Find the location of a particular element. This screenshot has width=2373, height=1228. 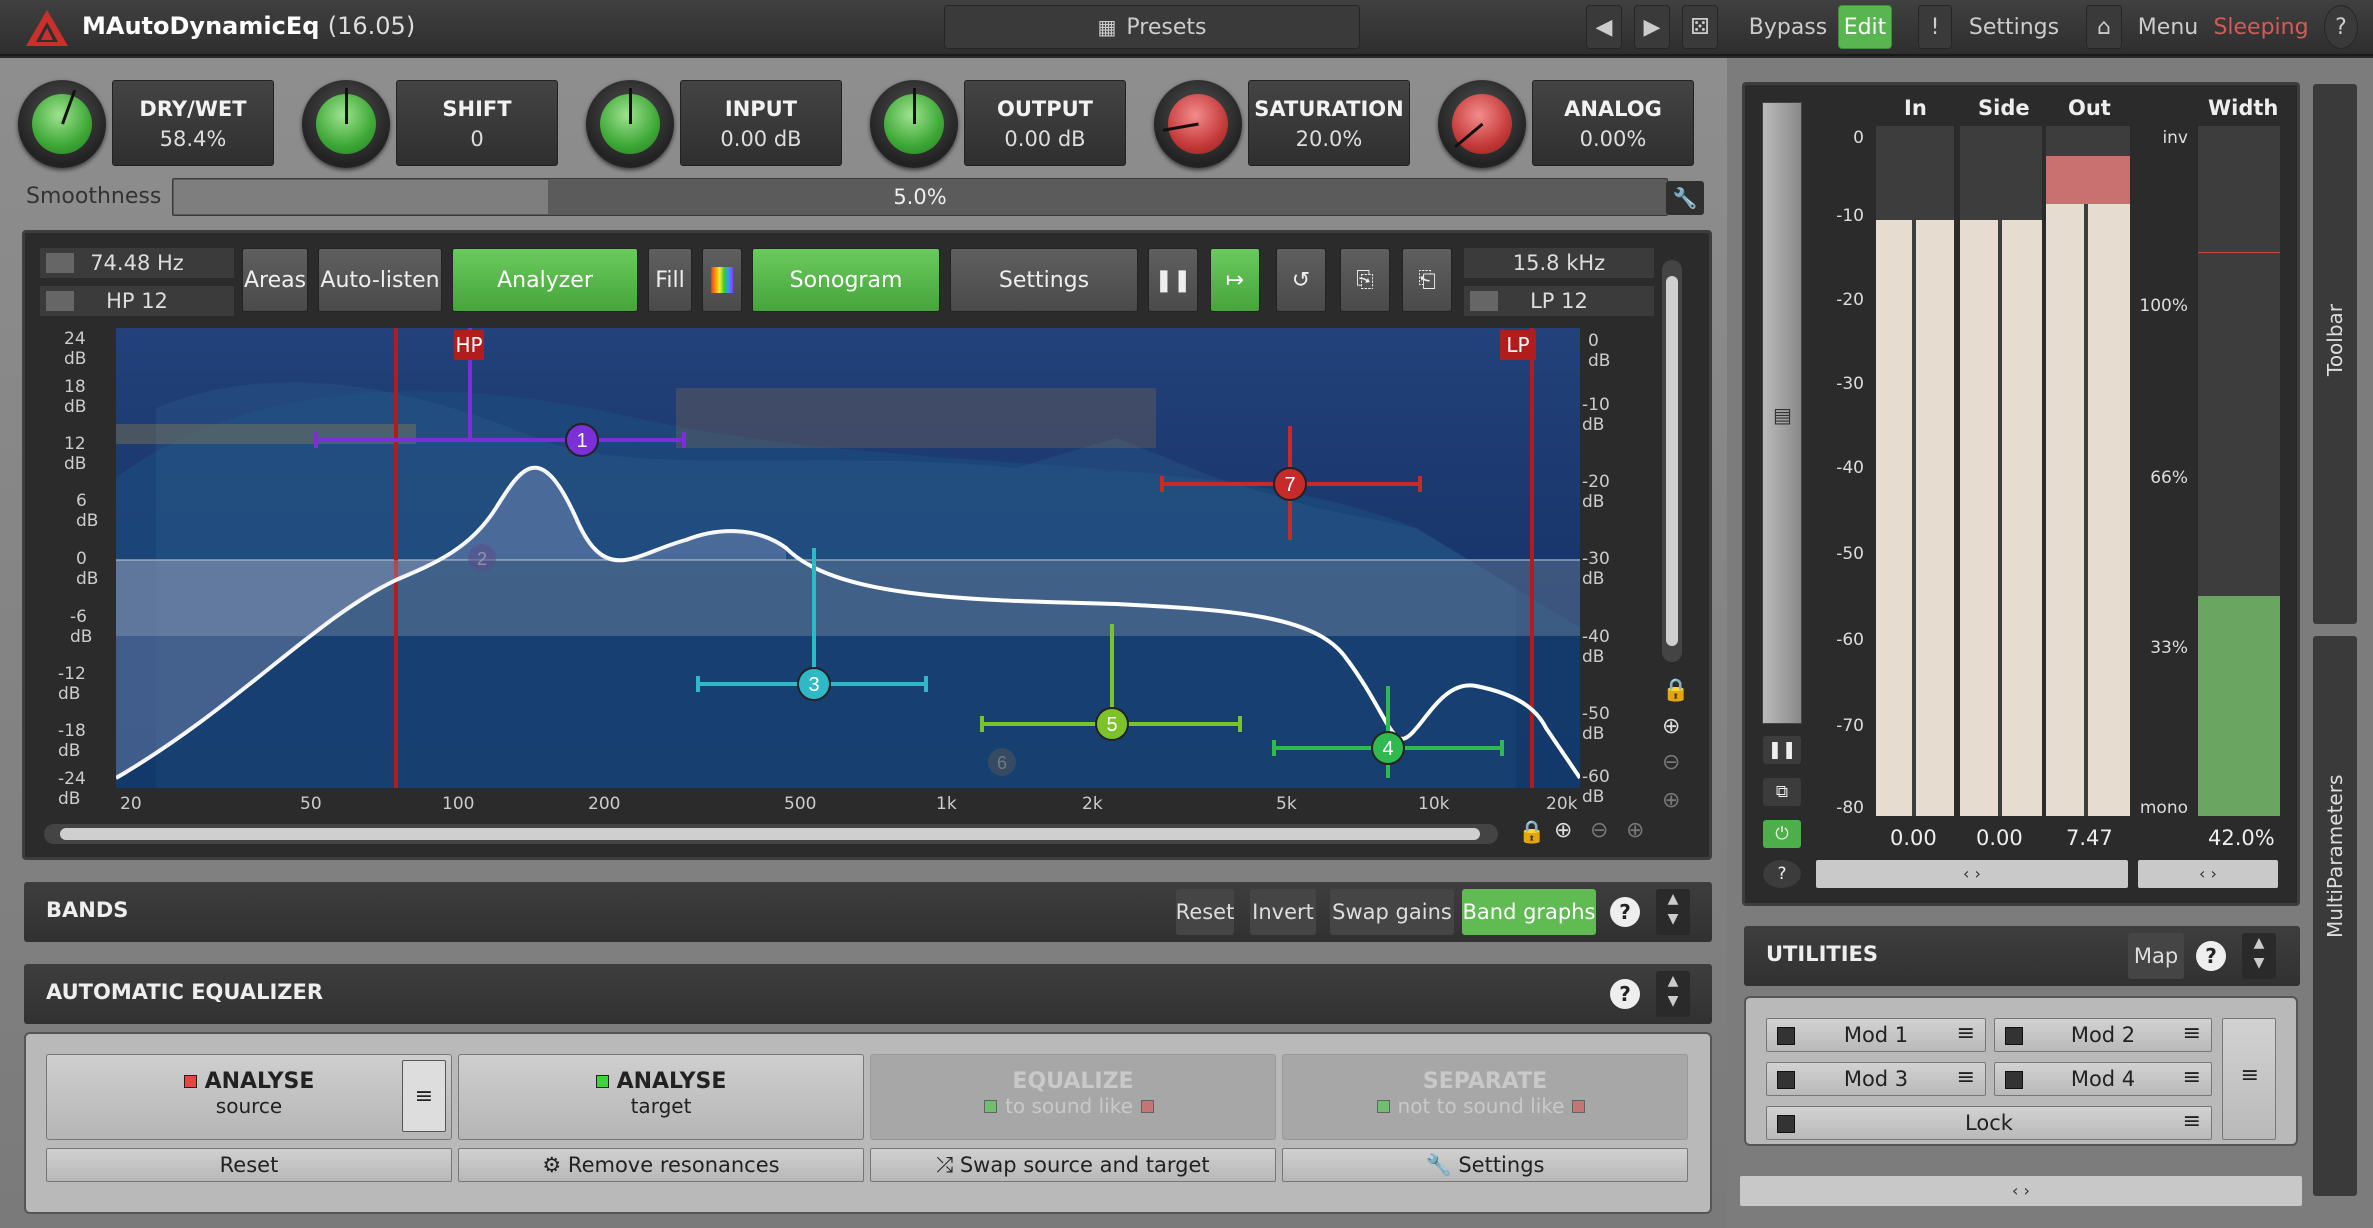

sonogram-button: Sonogram is located at coordinates (846, 280).